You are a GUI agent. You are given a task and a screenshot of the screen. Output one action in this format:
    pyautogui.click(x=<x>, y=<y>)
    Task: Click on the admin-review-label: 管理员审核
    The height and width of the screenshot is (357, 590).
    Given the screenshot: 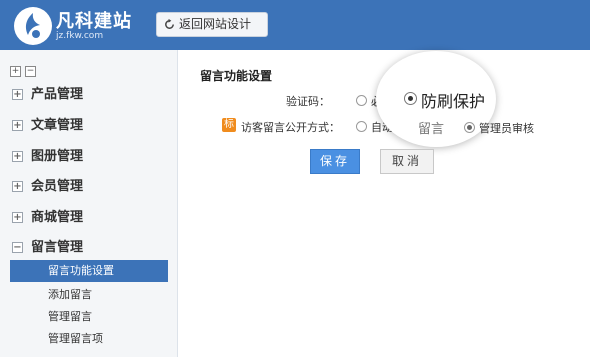 What is the action you would take?
    pyautogui.click(x=506, y=128)
    